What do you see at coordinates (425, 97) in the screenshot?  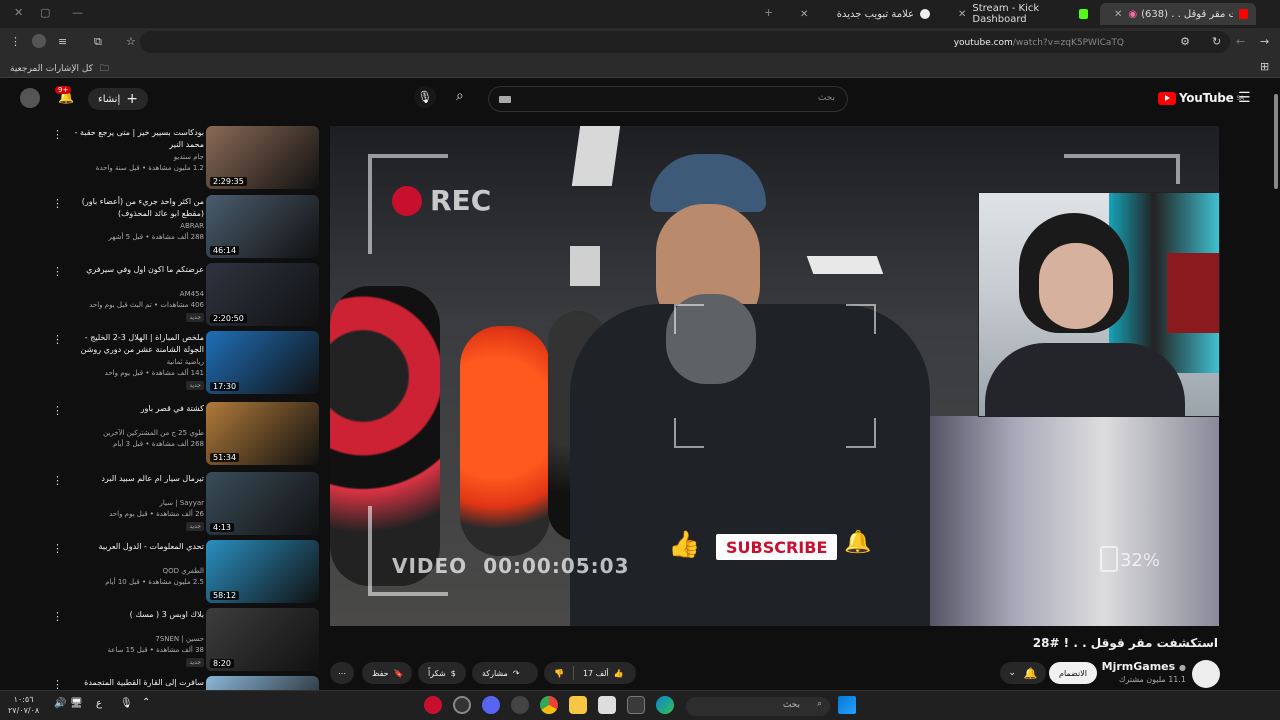 I see `voice-search-button: 🎙` at bounding box center [425, 97].